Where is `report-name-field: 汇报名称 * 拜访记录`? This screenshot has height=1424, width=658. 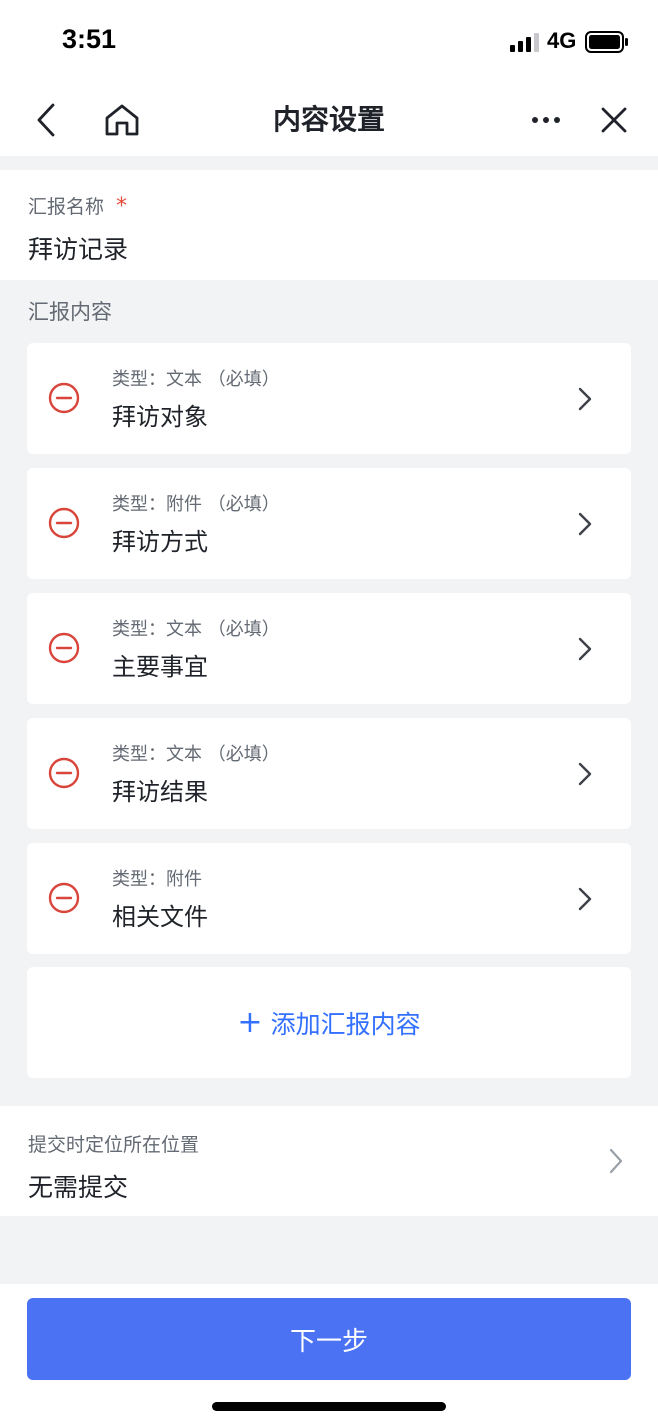 report-name-field: 汇报名称 * 拜访记录 is located at coordinates (329, 225).